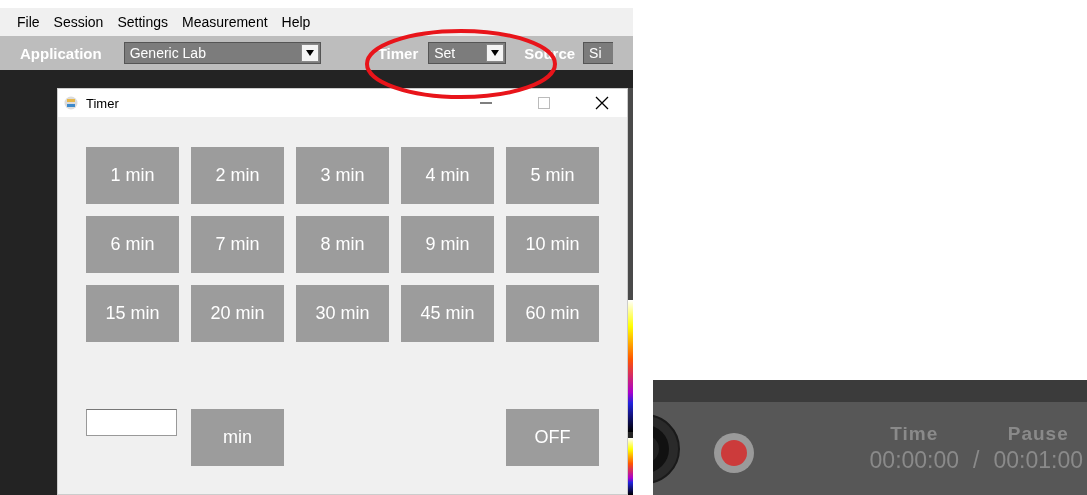 The width and height of the screenshot is (1087, 495). Describe the element at coordinates (237, 175) in the screenshot. I see `preset-time-button: 2 min` at that location.